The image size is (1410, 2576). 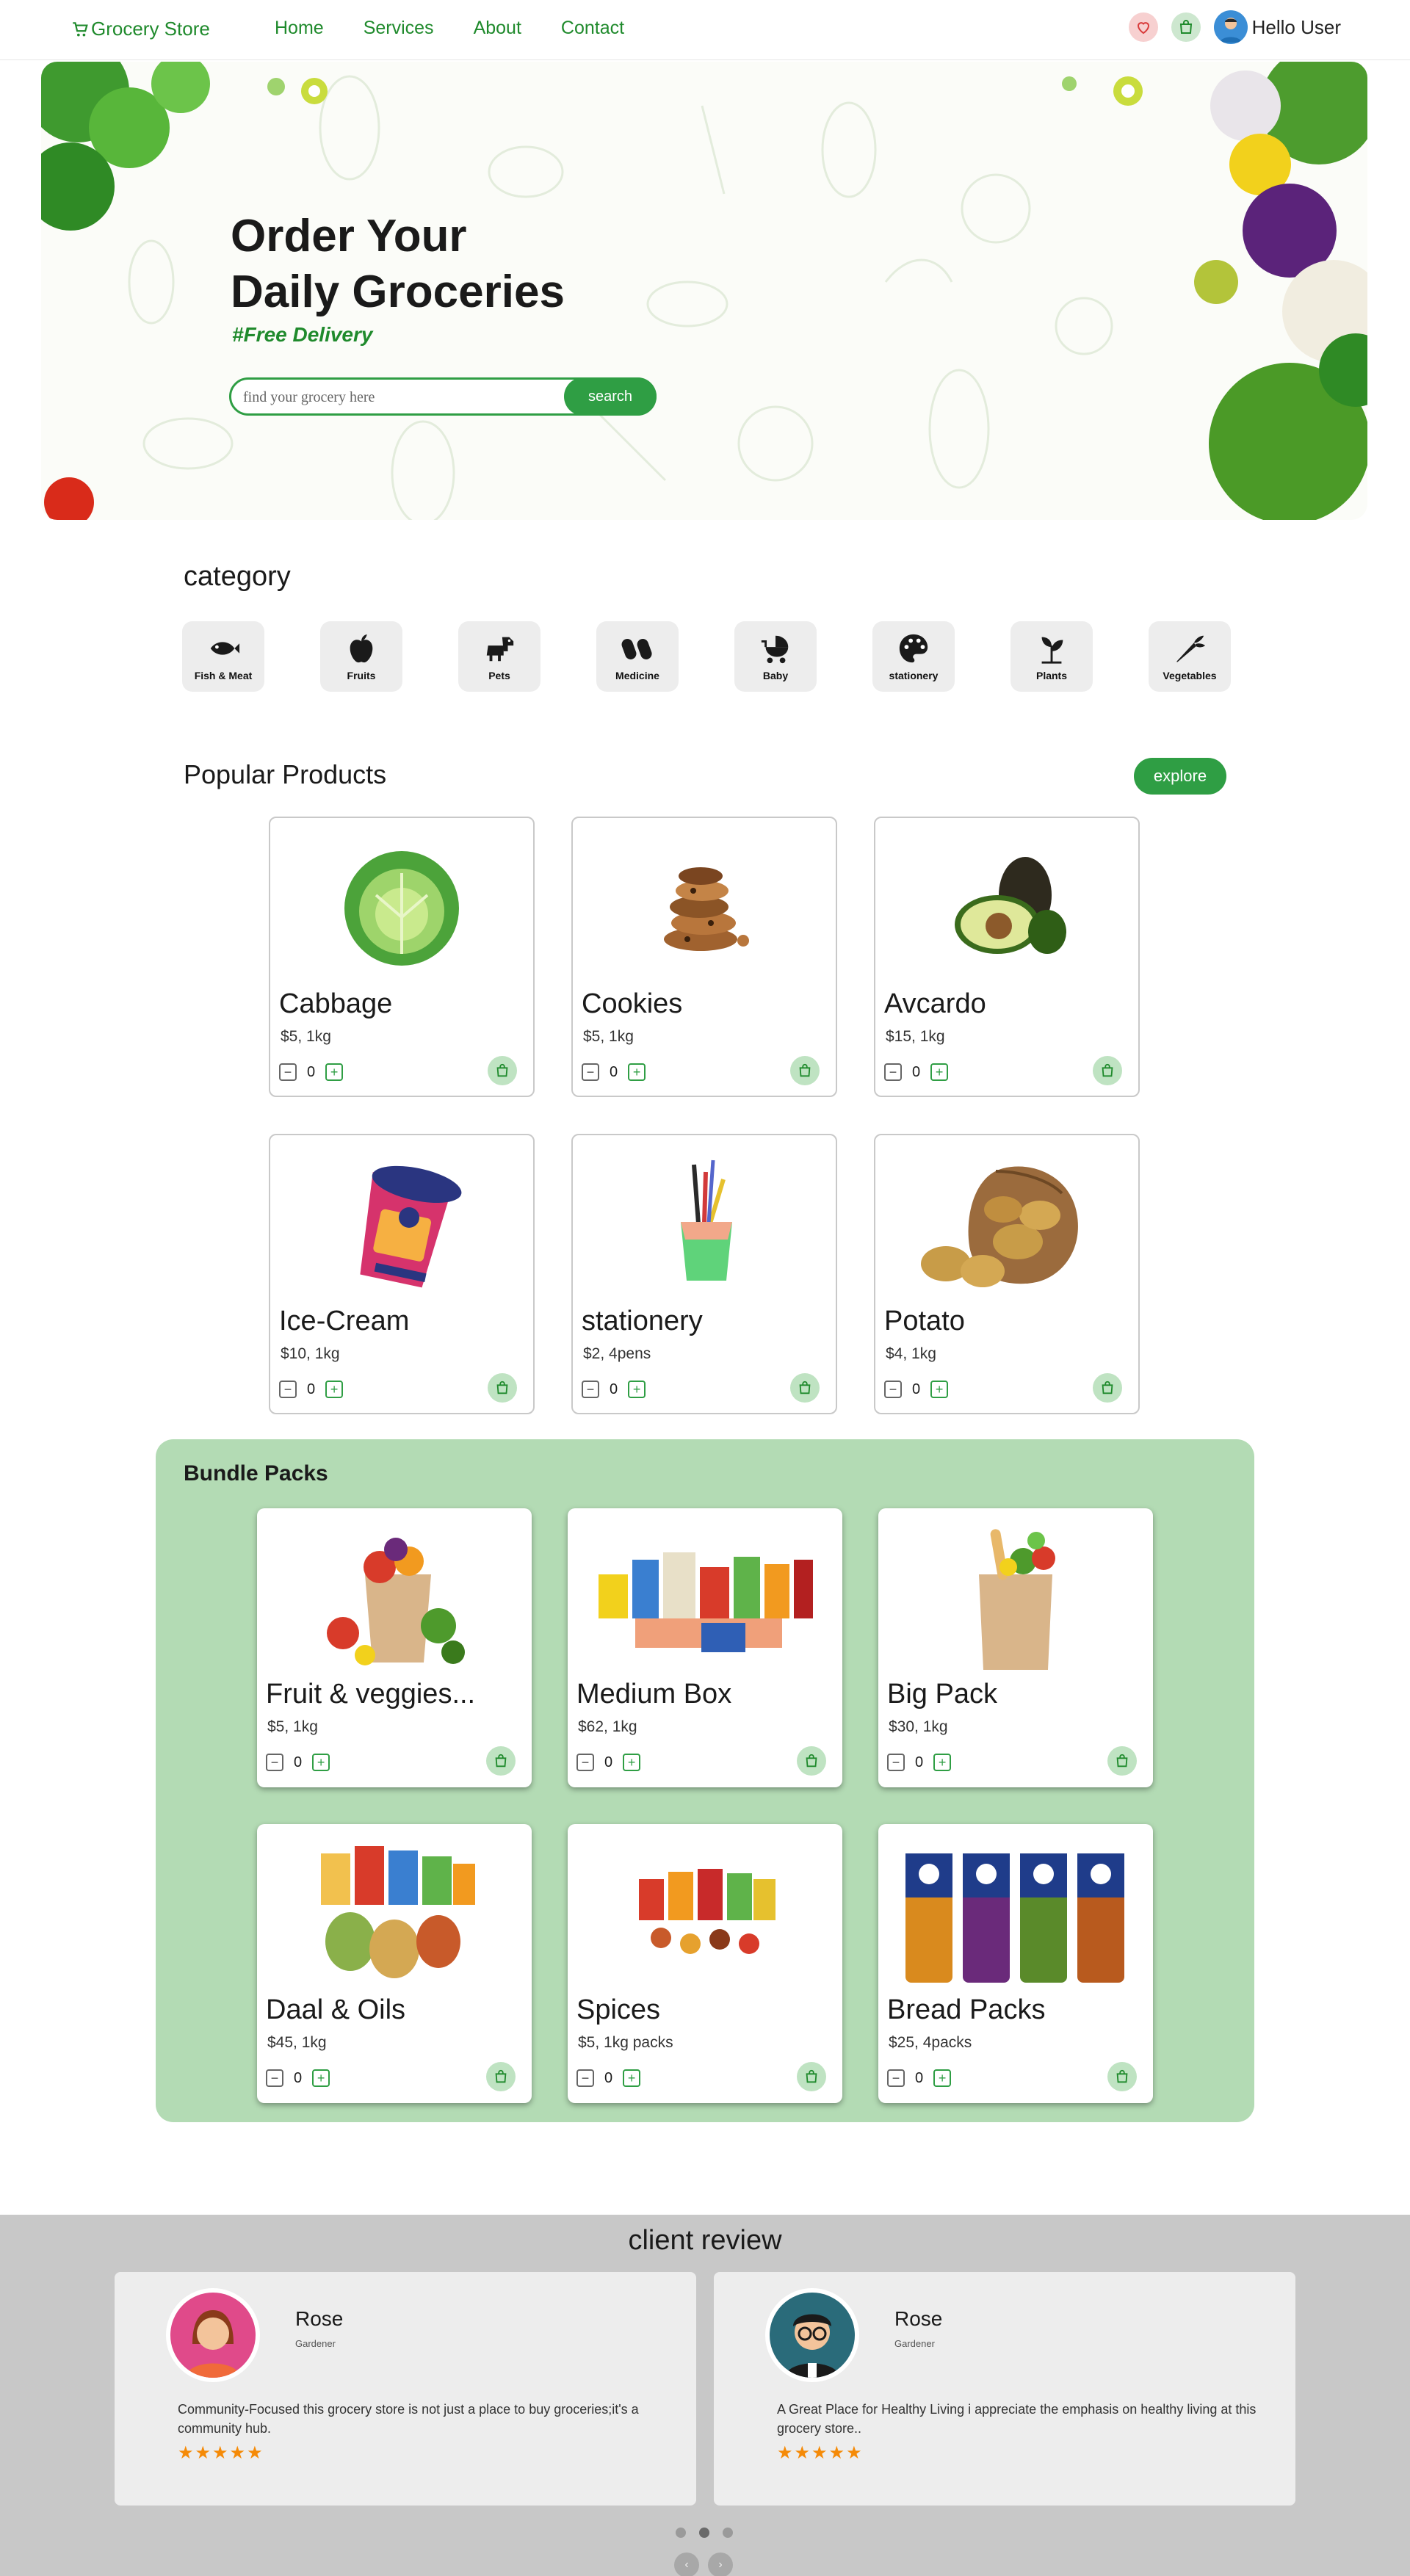 I want to click on category-label: Baby, so click(x=775, y=675).